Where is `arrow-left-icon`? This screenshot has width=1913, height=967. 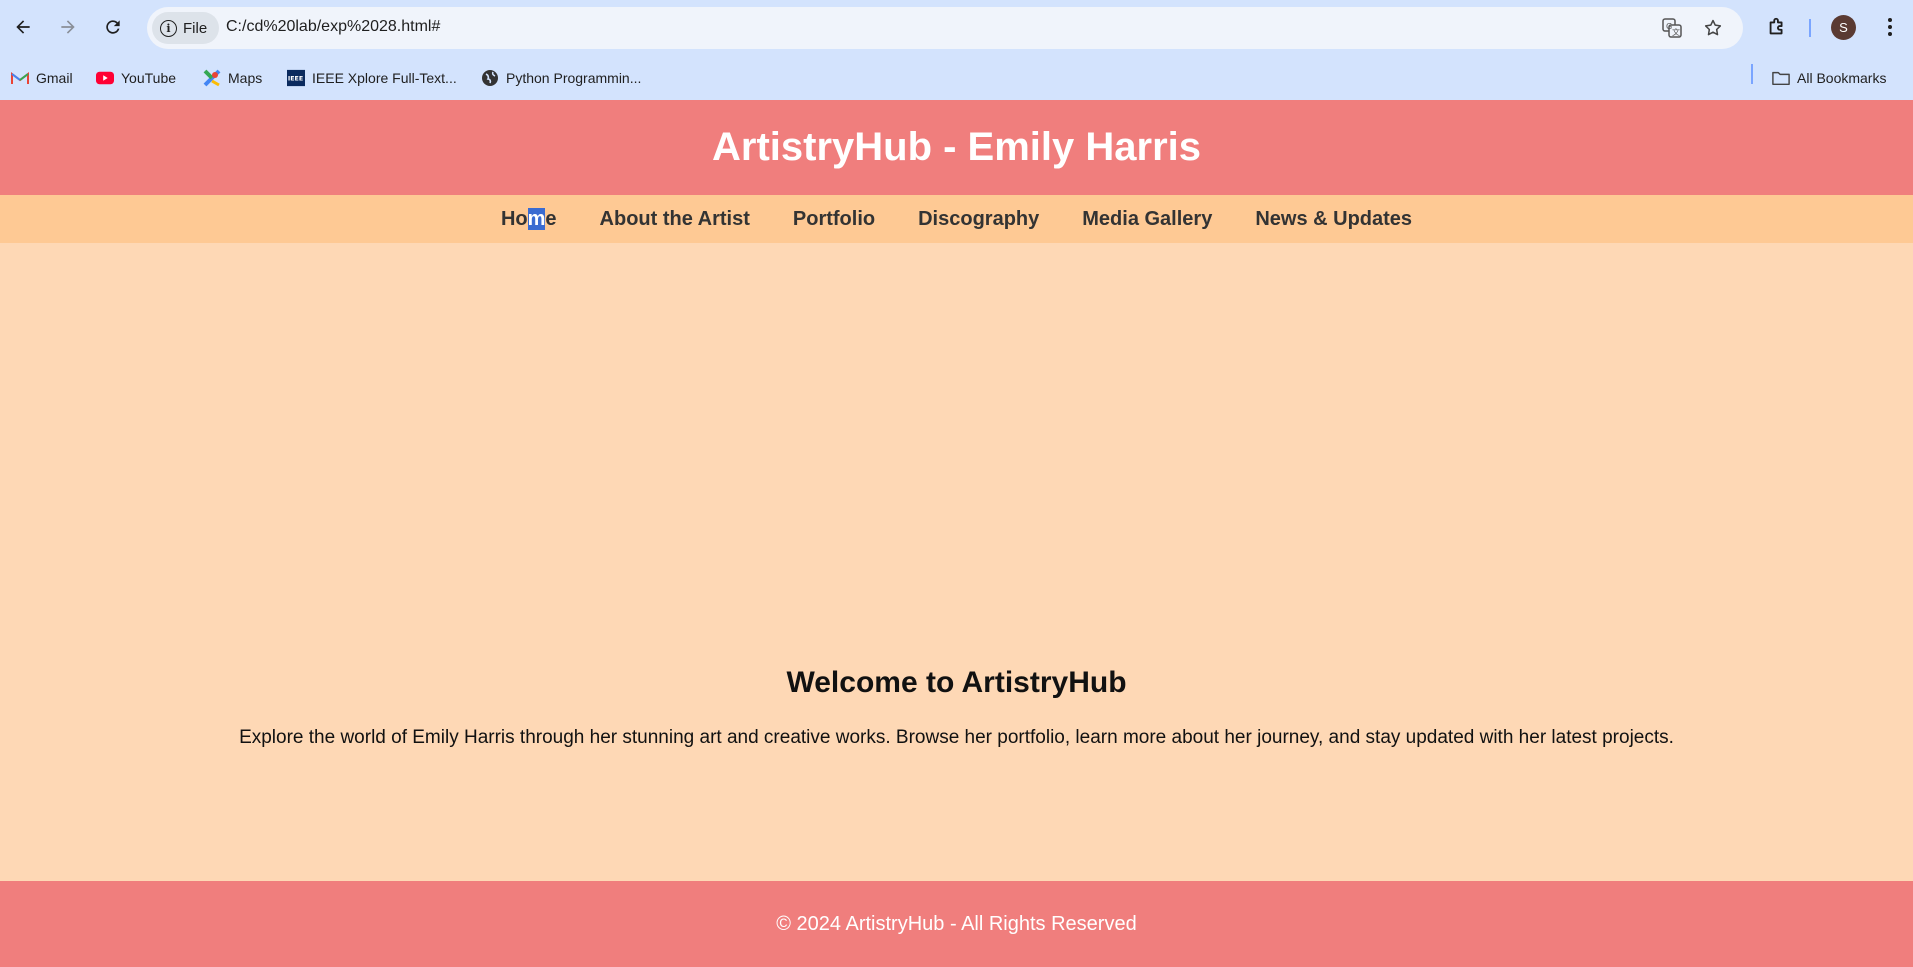
arrow-left-icon is located at coordinates (23, 27).